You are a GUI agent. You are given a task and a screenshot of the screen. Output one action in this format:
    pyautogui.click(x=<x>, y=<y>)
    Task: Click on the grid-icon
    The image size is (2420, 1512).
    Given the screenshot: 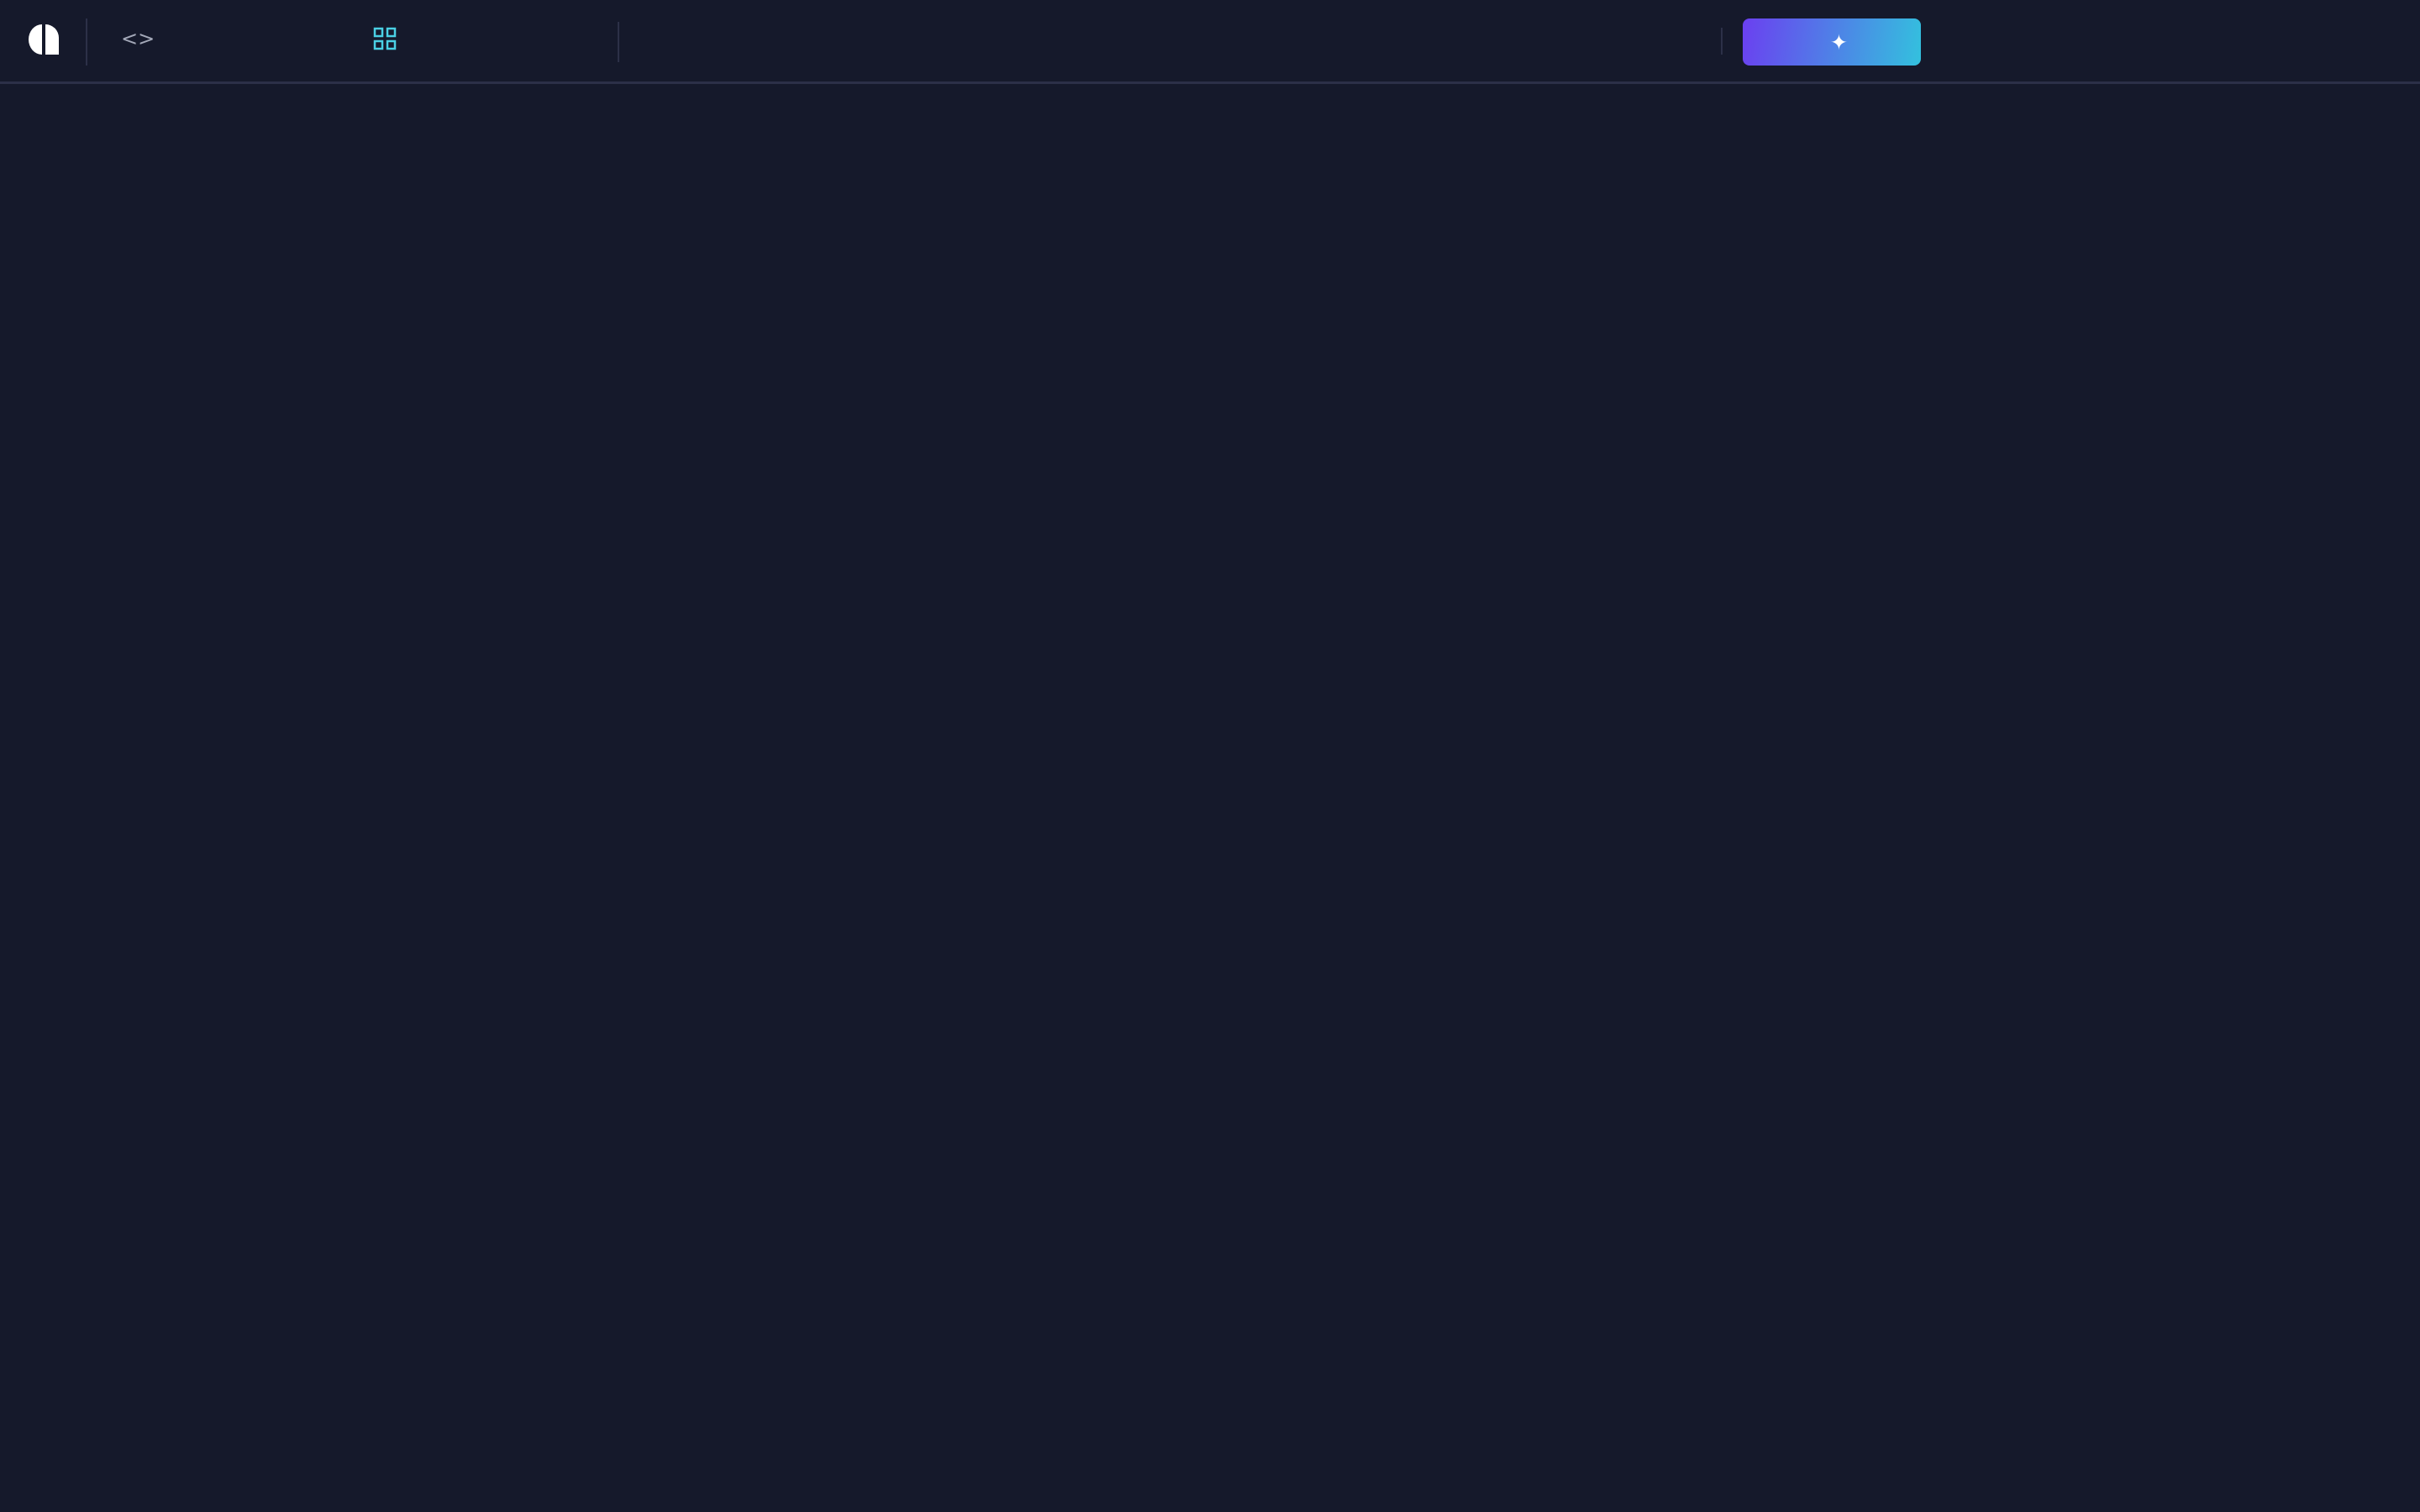 What is the action you would take?
    pyautogui.click(x=385, y=41)
    